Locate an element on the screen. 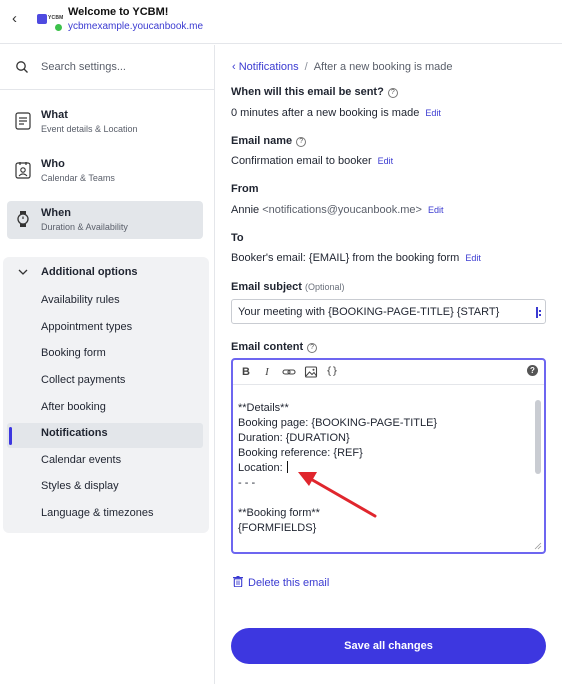 This screenshot has height=684, width=562. email-content-label: Email content? is located at coordinates (274, 347).